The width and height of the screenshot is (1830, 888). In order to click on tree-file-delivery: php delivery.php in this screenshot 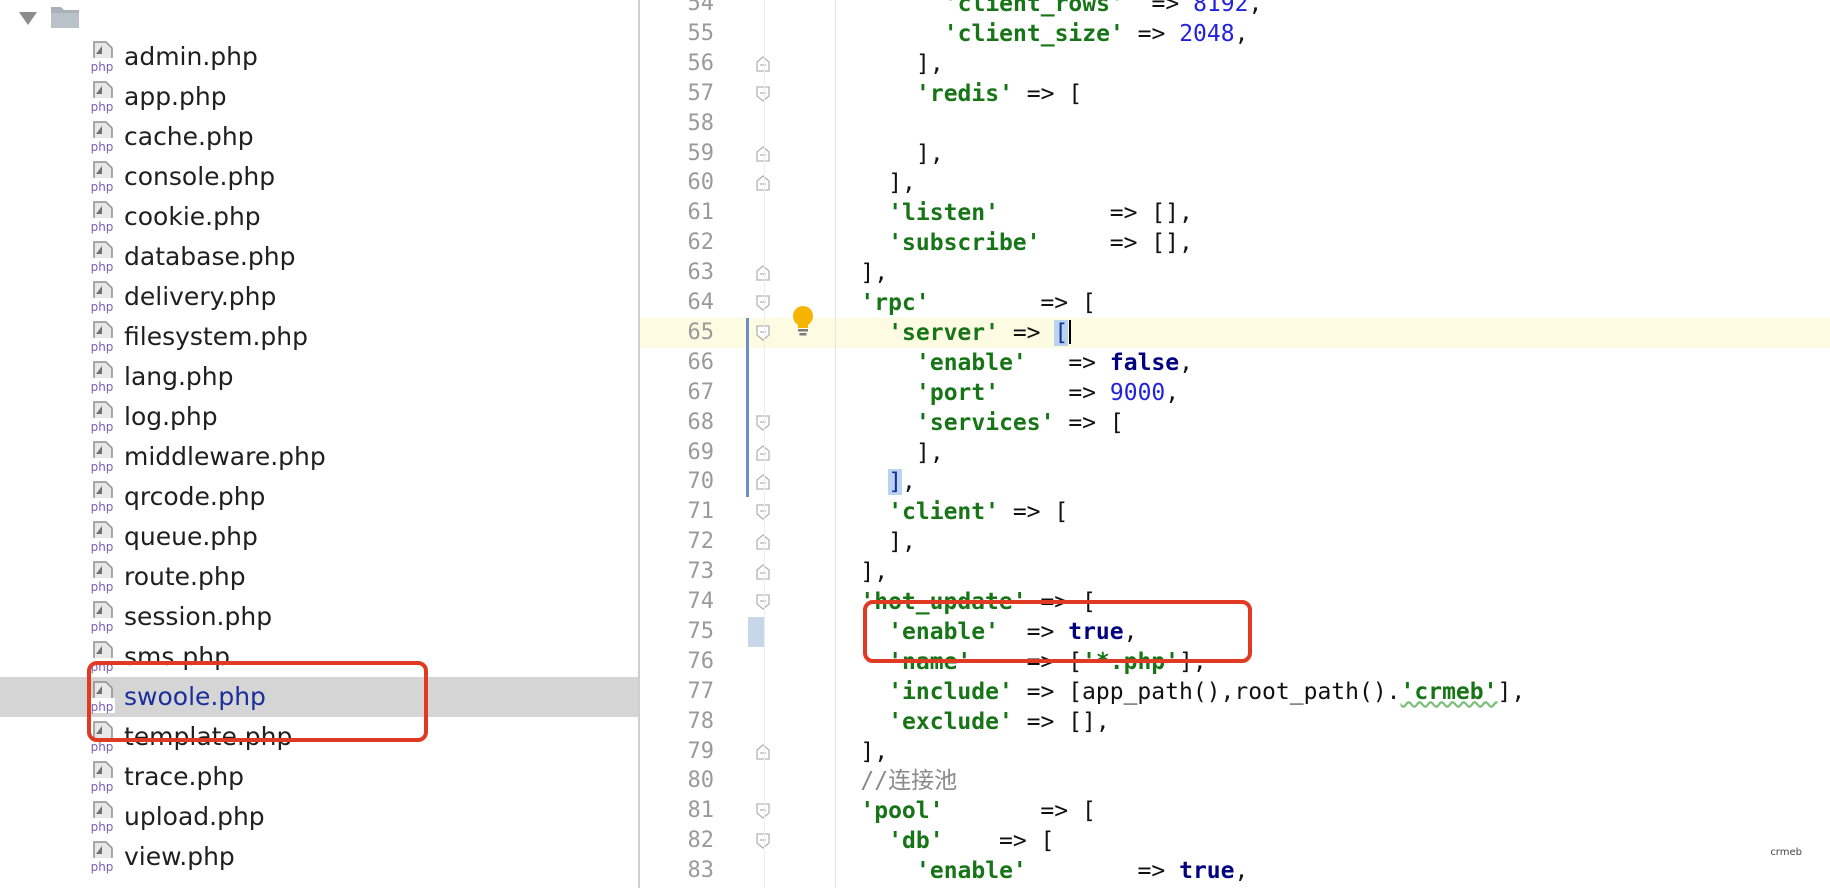, I will do `click(319, 297)`.